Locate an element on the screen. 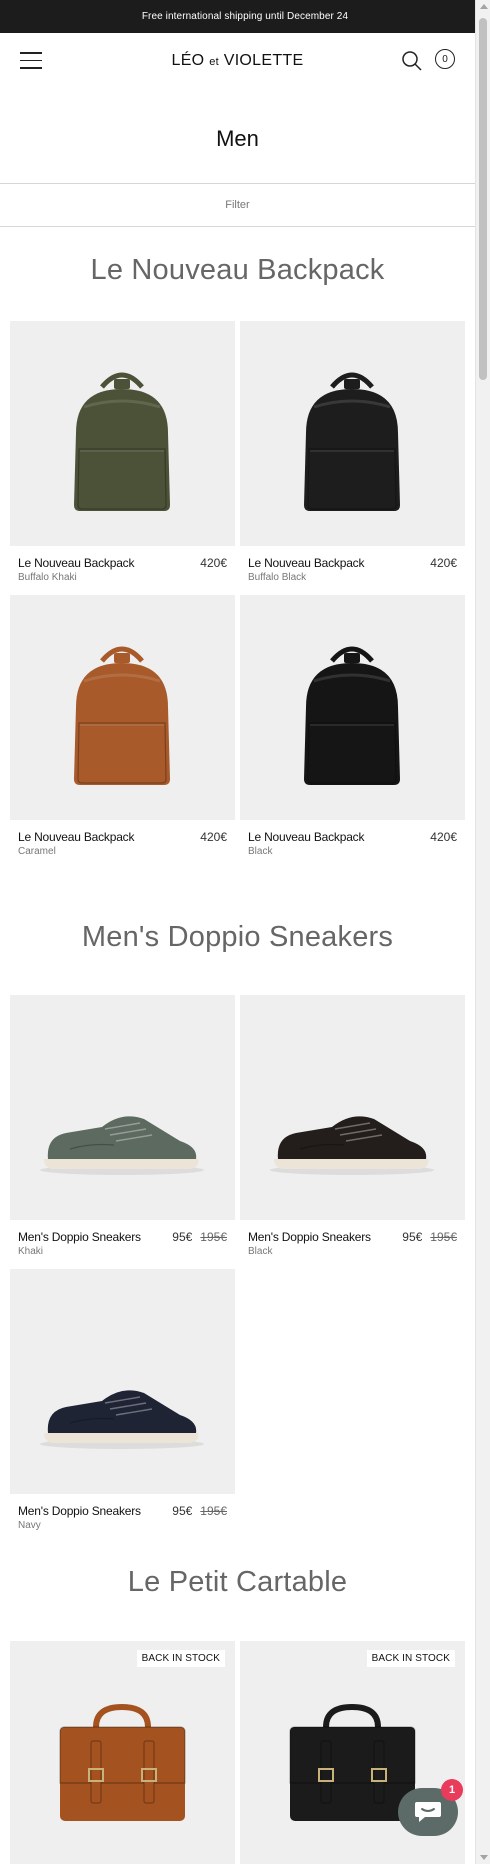  scroll-down-arrow-icon is located at coordinates (484, 1857).